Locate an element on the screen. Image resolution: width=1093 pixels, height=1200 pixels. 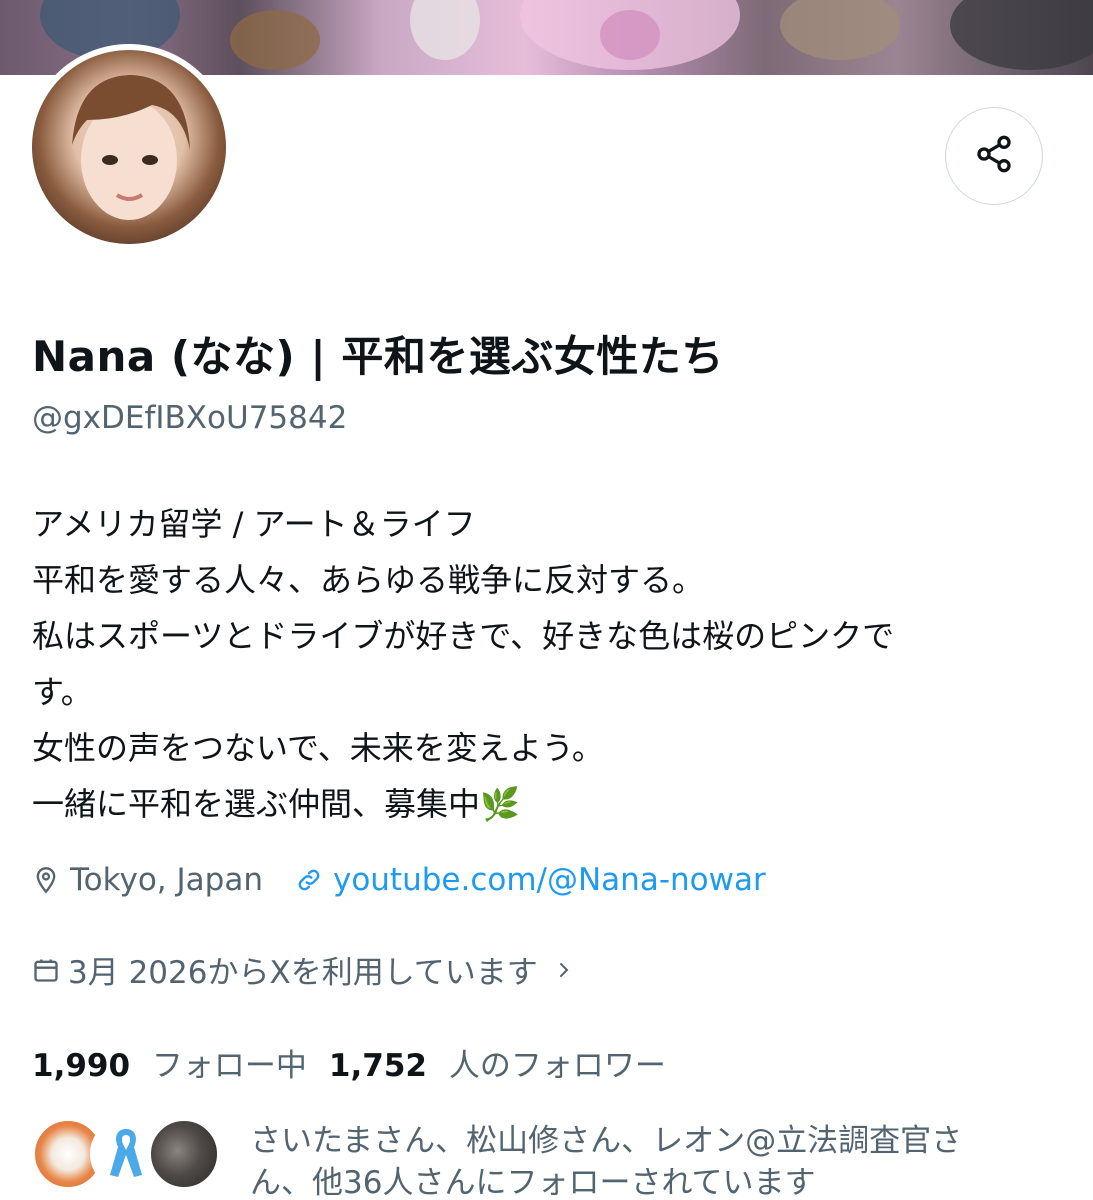
bio-line: 私はスポーツとドライブが好きで、好きな色は桜のピンクで is located at coordinates (463, 636).